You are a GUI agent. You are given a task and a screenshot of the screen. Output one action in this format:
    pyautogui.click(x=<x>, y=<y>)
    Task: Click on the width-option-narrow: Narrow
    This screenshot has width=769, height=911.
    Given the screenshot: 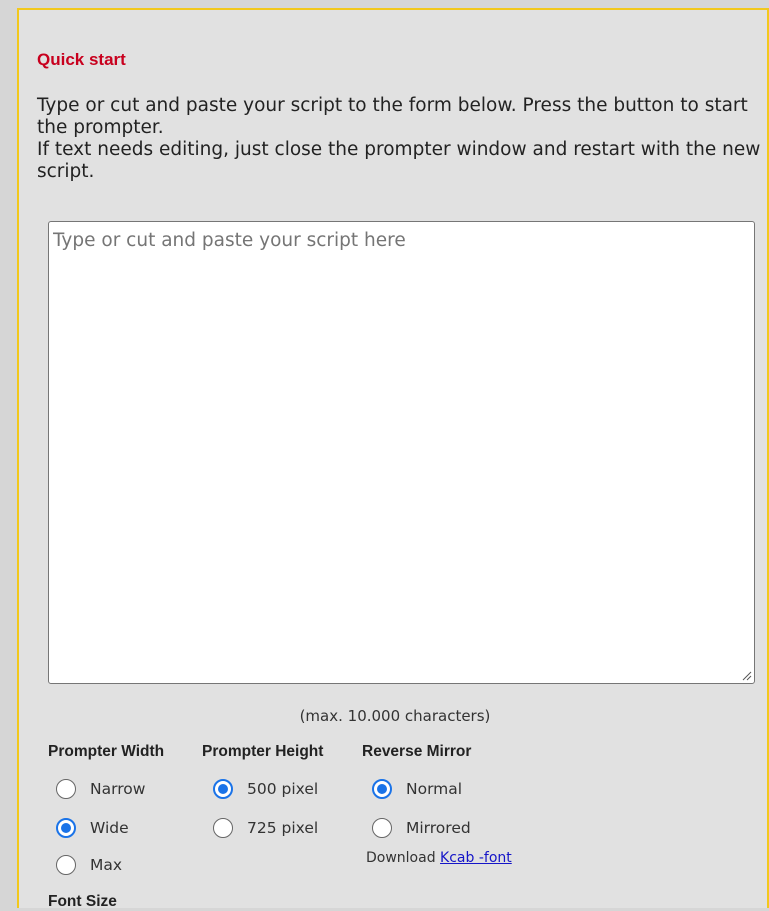 What is the action you would take?
    pyautogui.click(x=100, y=789)
    